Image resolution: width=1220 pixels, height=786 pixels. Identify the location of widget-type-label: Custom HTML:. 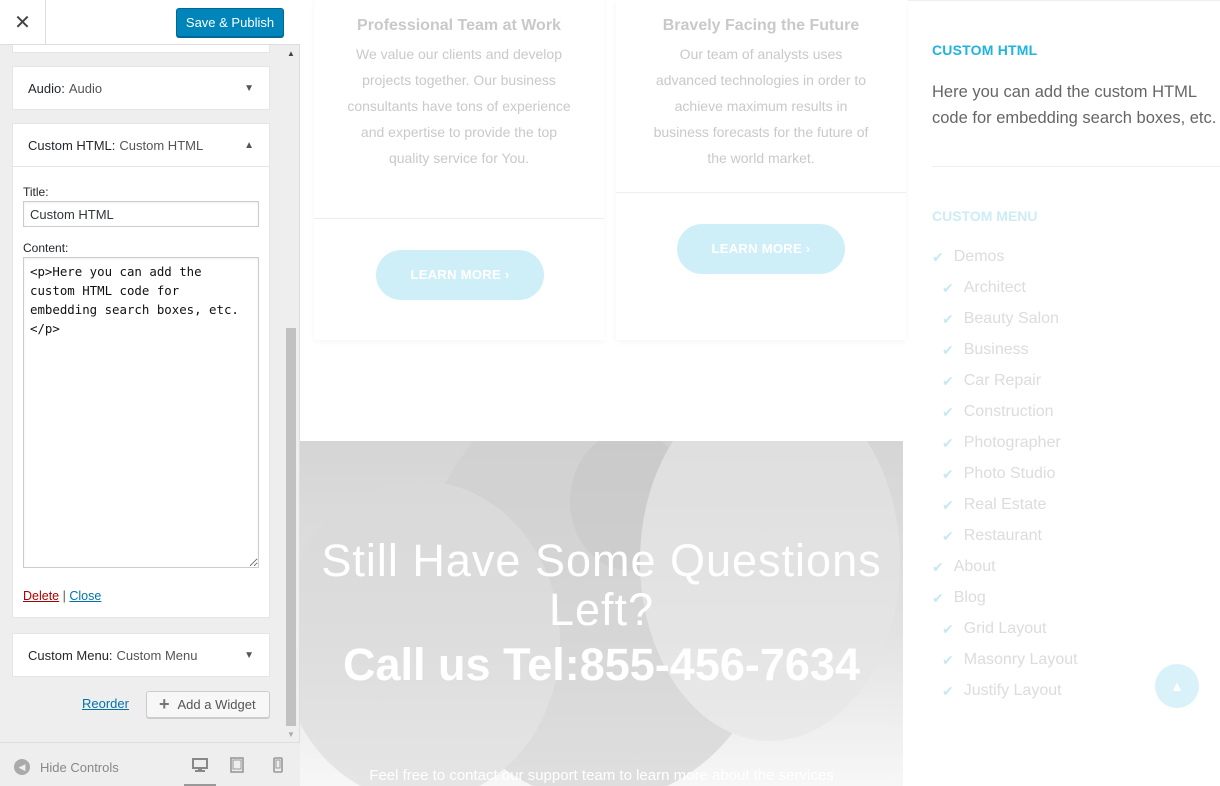
(72, 145).